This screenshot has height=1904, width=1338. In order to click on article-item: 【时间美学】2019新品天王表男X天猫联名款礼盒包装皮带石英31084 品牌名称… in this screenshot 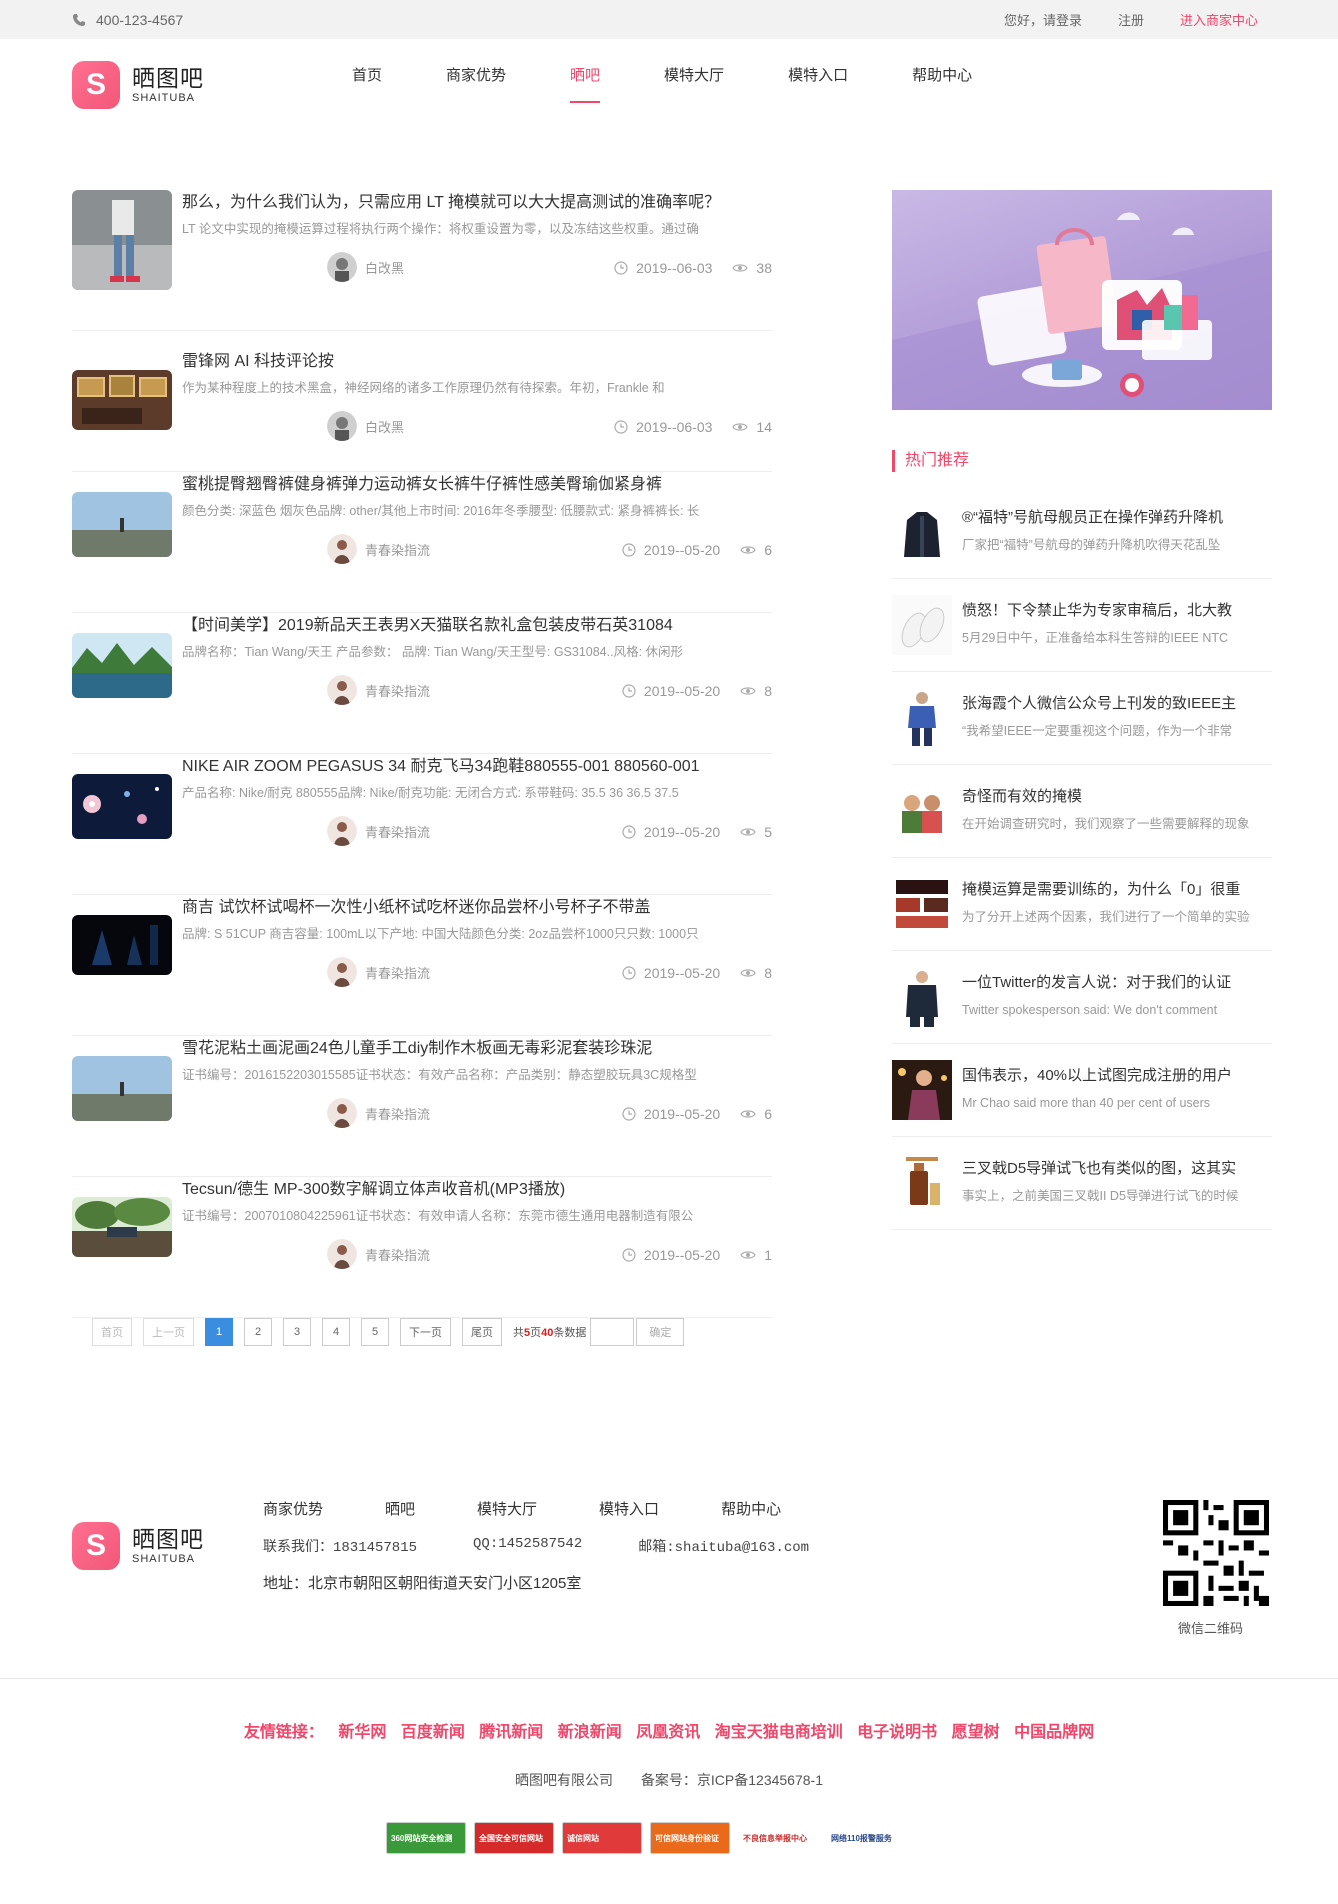, I will do `click(422, 683)`.